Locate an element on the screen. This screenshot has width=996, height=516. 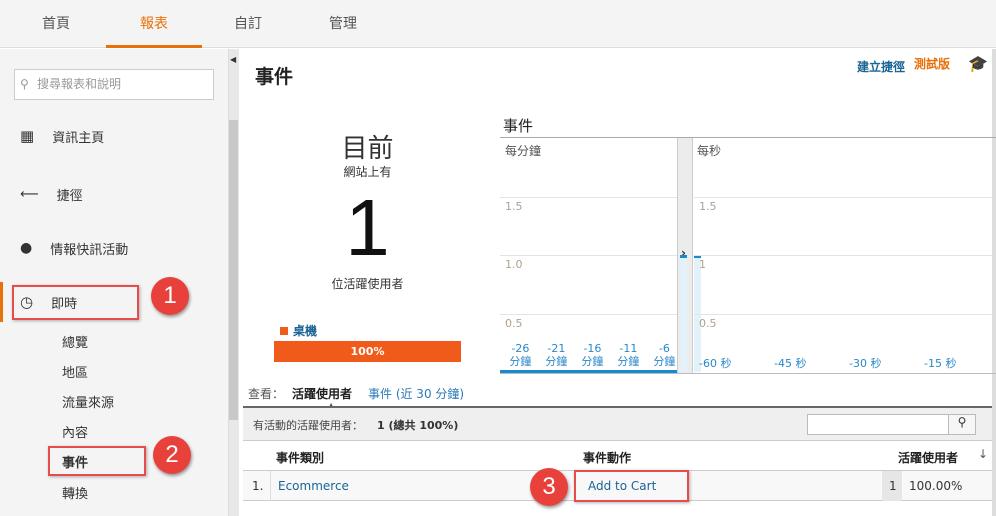
x-tick-label: -15 秒 is located at coordinates (940, 363).